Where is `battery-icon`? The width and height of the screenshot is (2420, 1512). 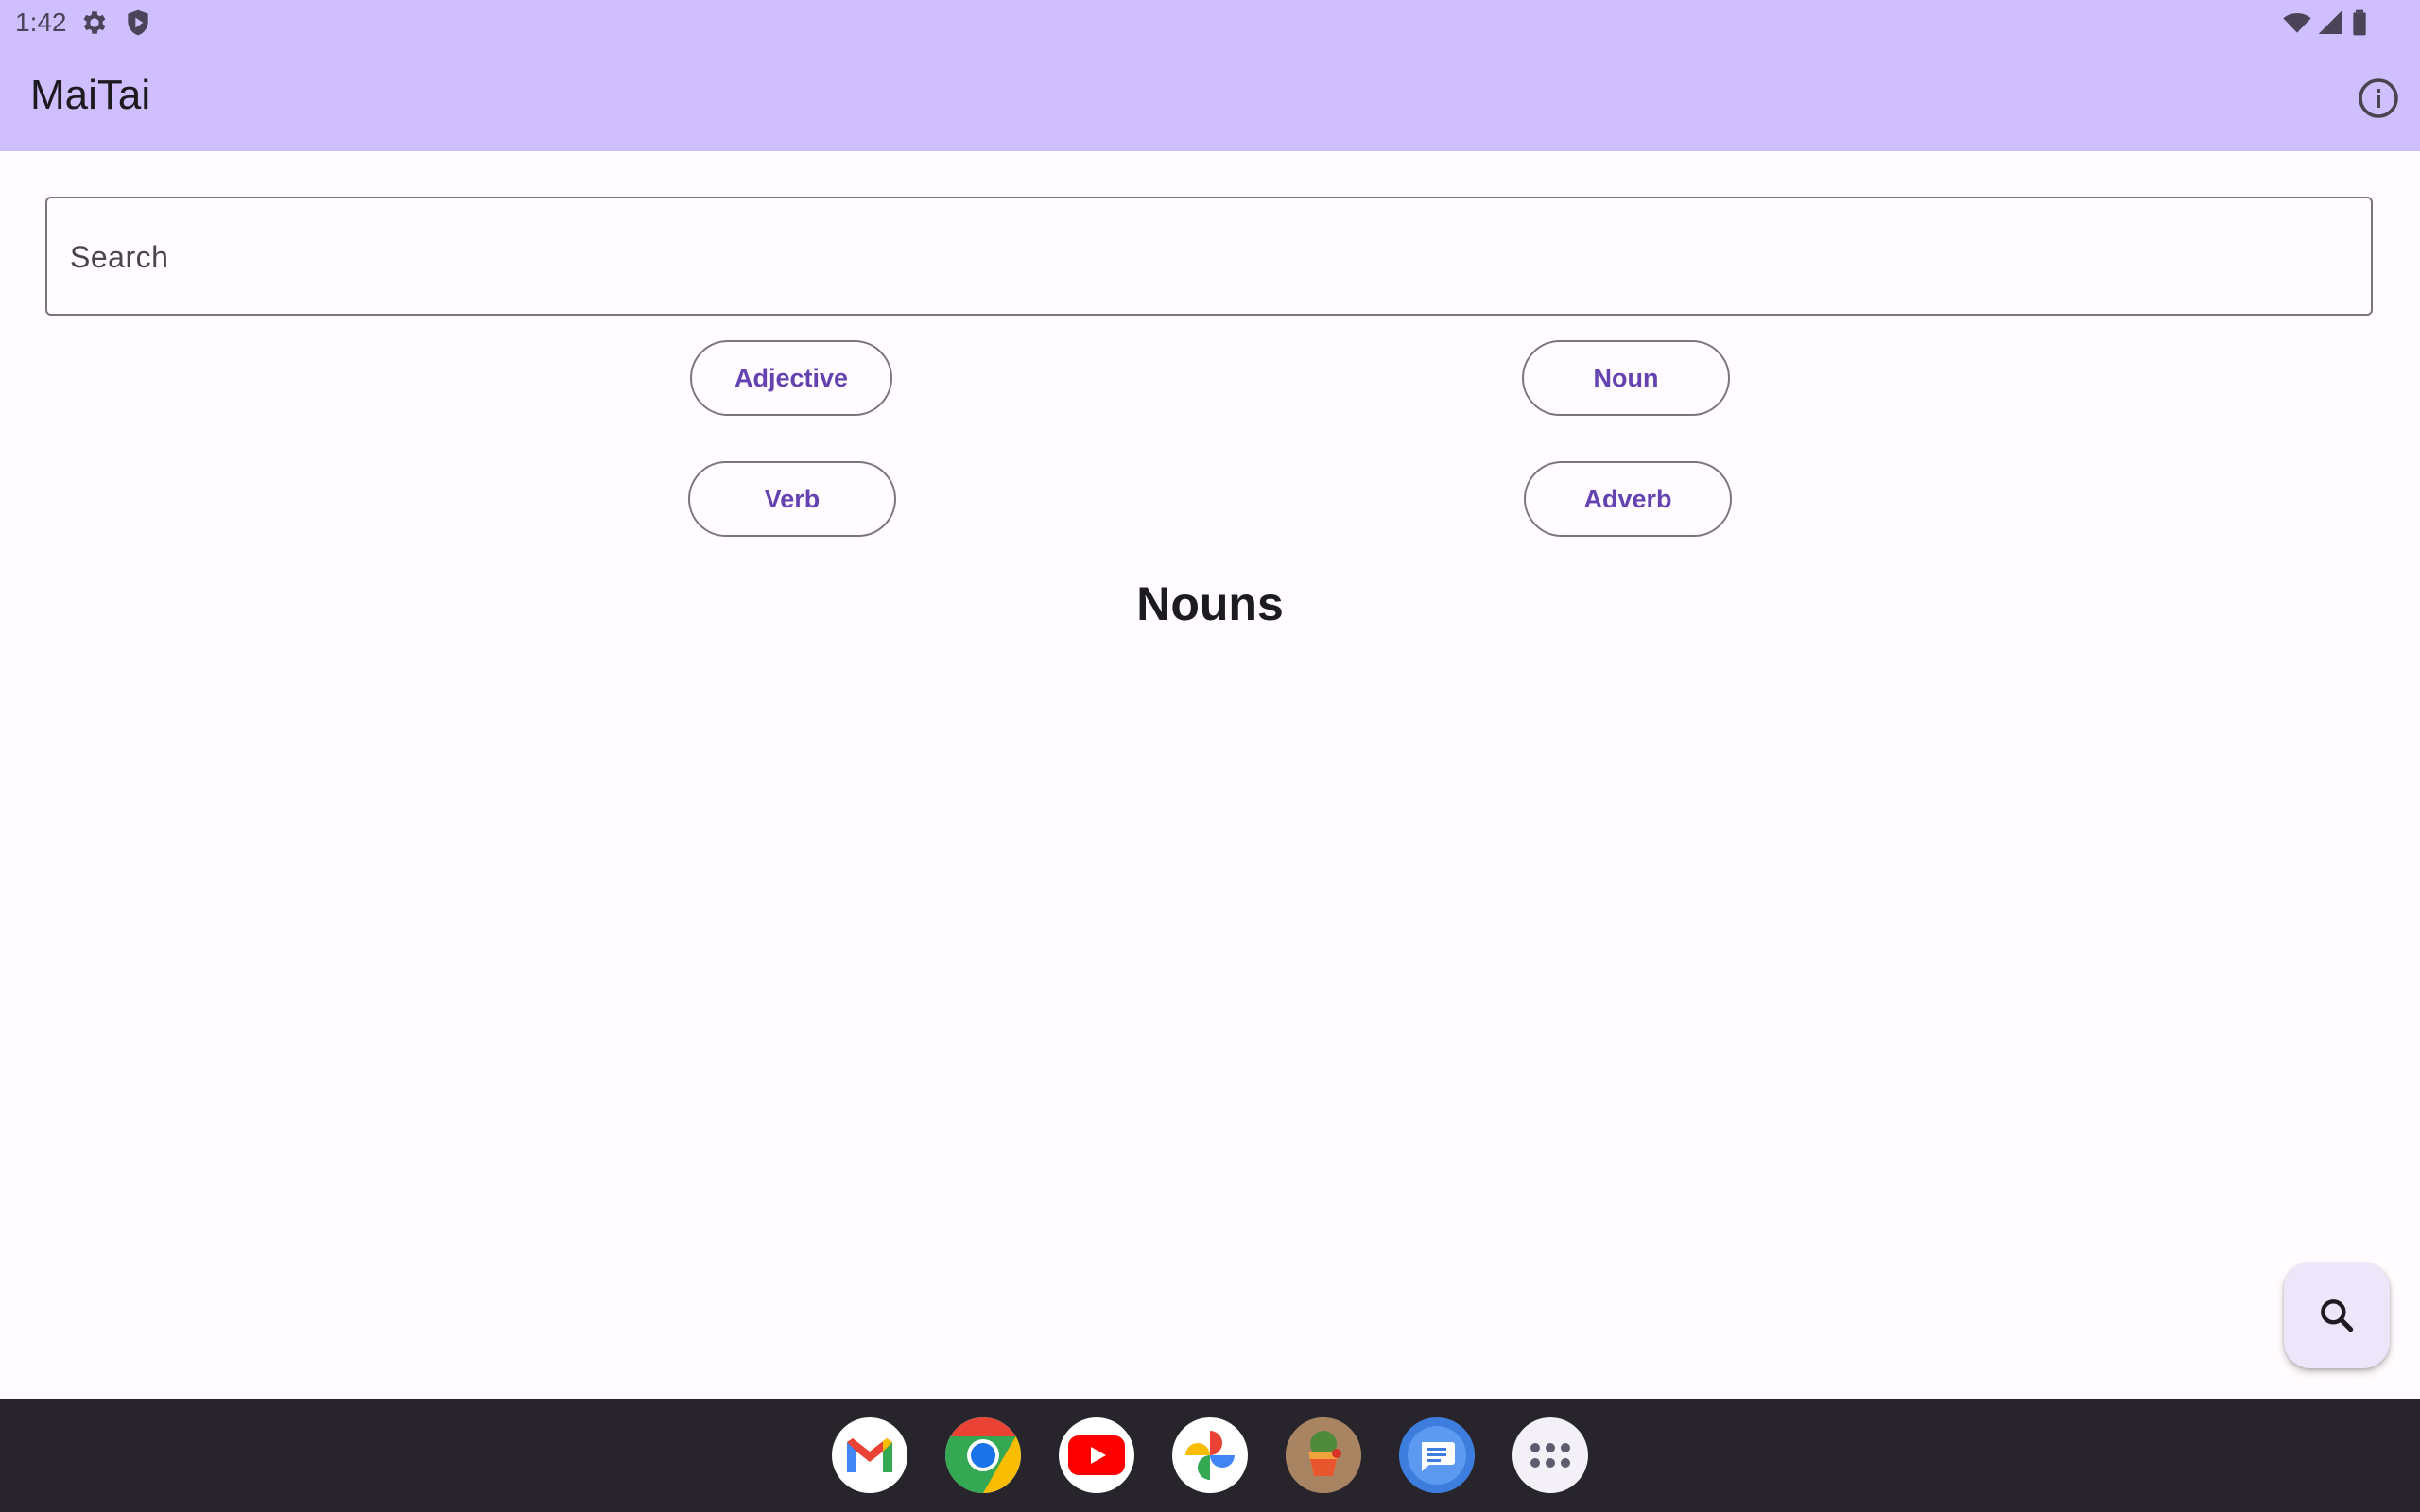 battery-icon is located at coordinates (2359, 23).